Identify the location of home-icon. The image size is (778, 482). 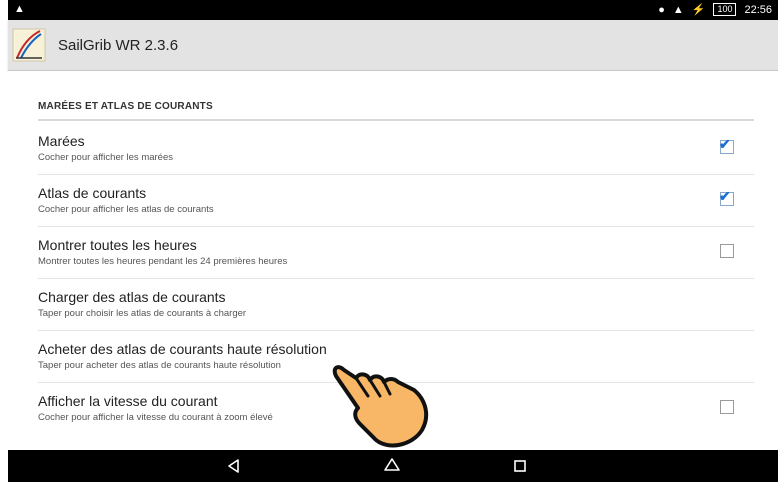
(392, 466).